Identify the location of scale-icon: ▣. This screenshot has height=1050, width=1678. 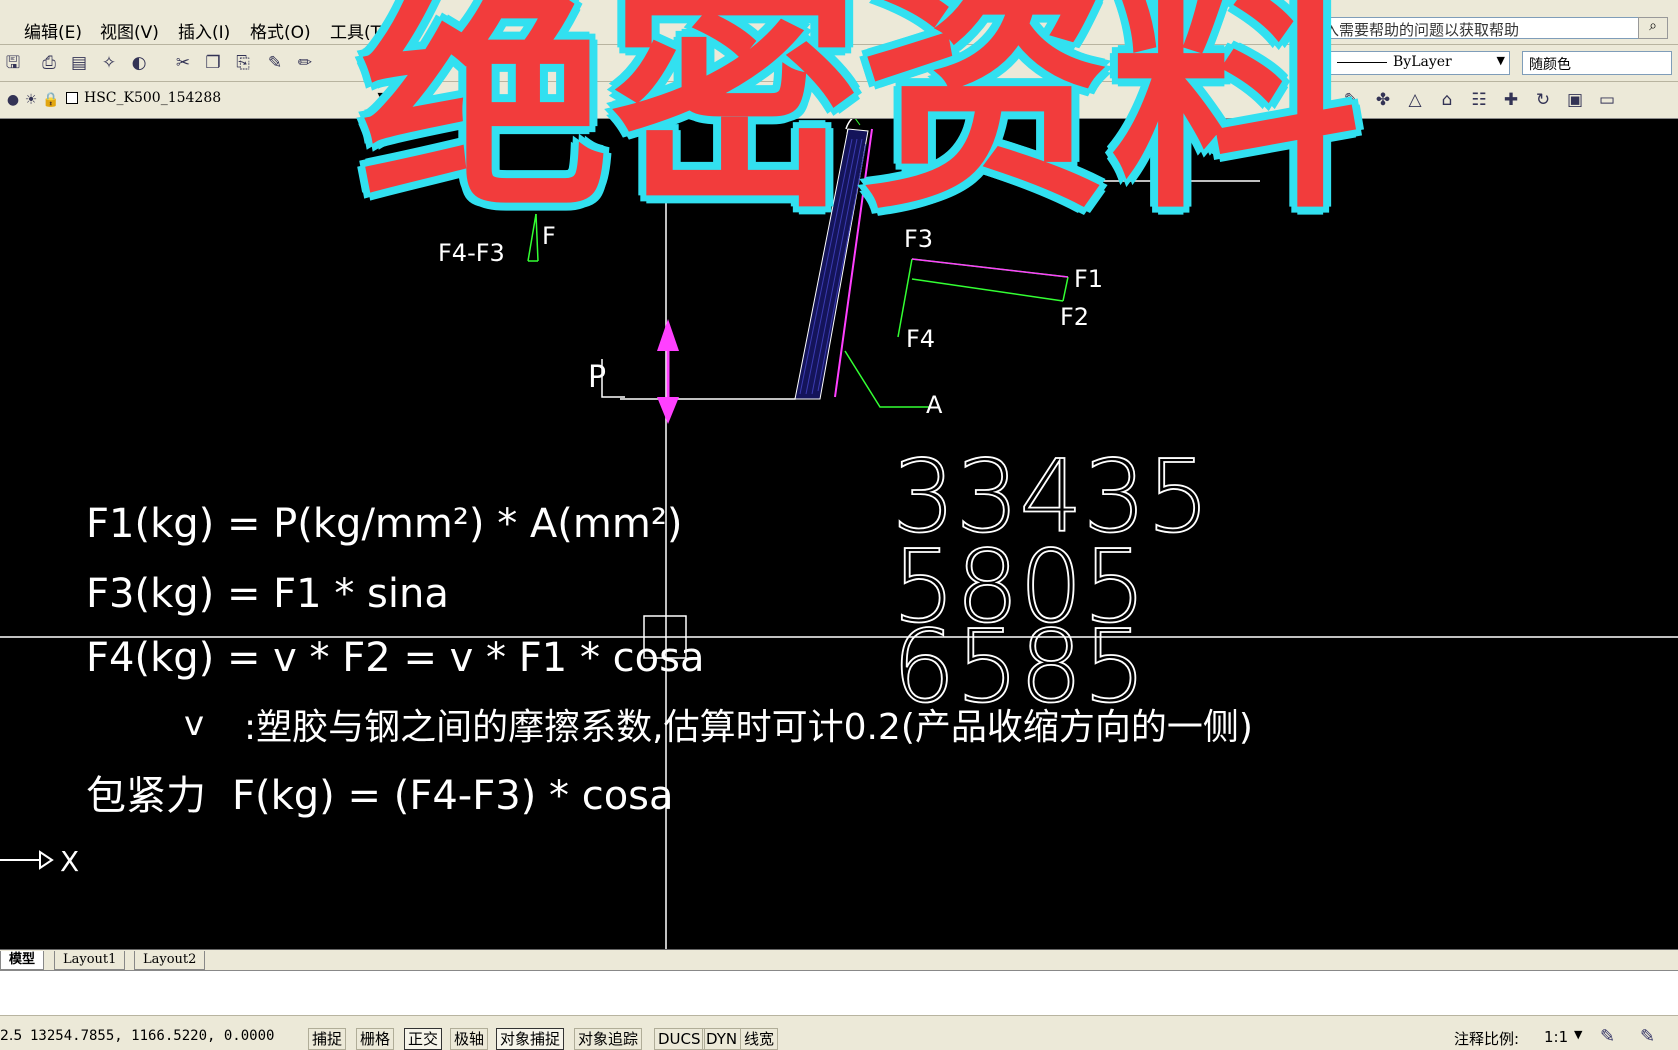
(1575, 100).